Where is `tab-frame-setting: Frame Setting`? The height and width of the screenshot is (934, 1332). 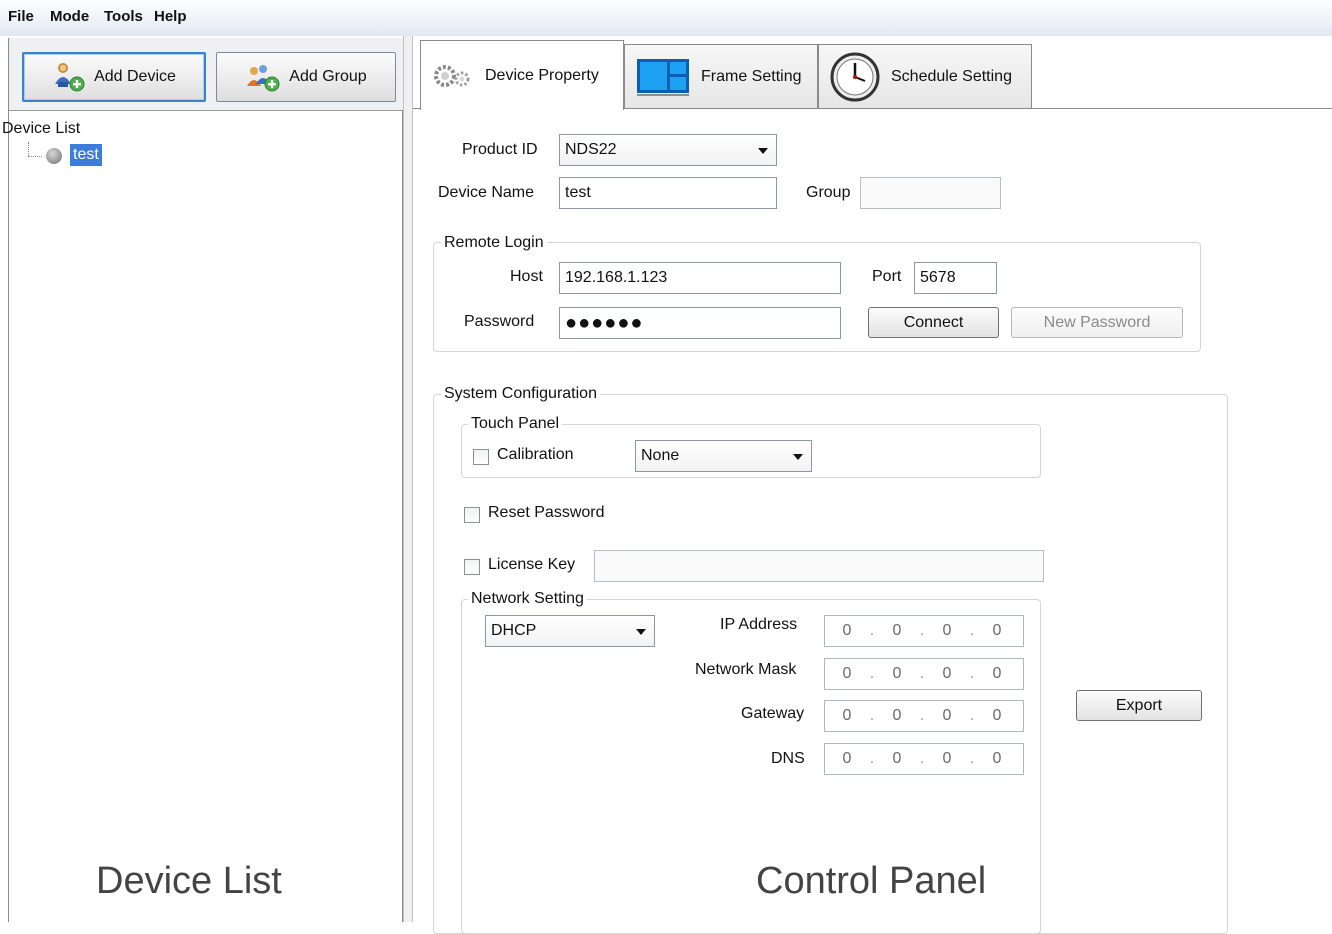
tab-frame-setting: Frame Setting is located at coordinates (721, 76).